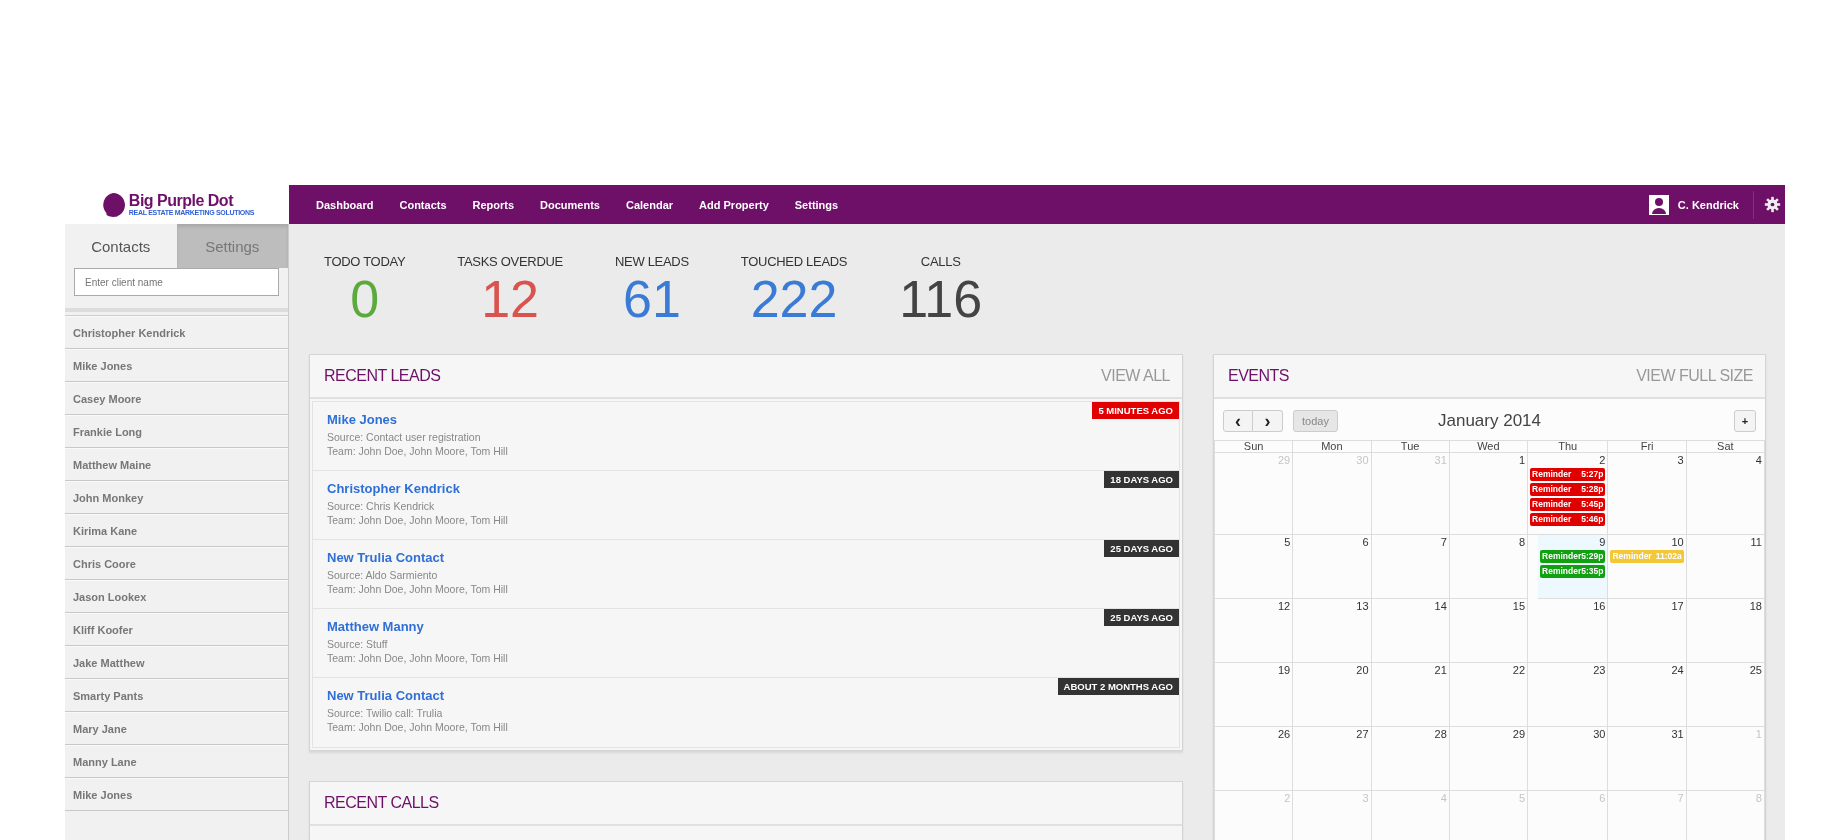 This screenshot has width=1843, height=840. I want to click on day-cell: 27, so click(1332, 759).